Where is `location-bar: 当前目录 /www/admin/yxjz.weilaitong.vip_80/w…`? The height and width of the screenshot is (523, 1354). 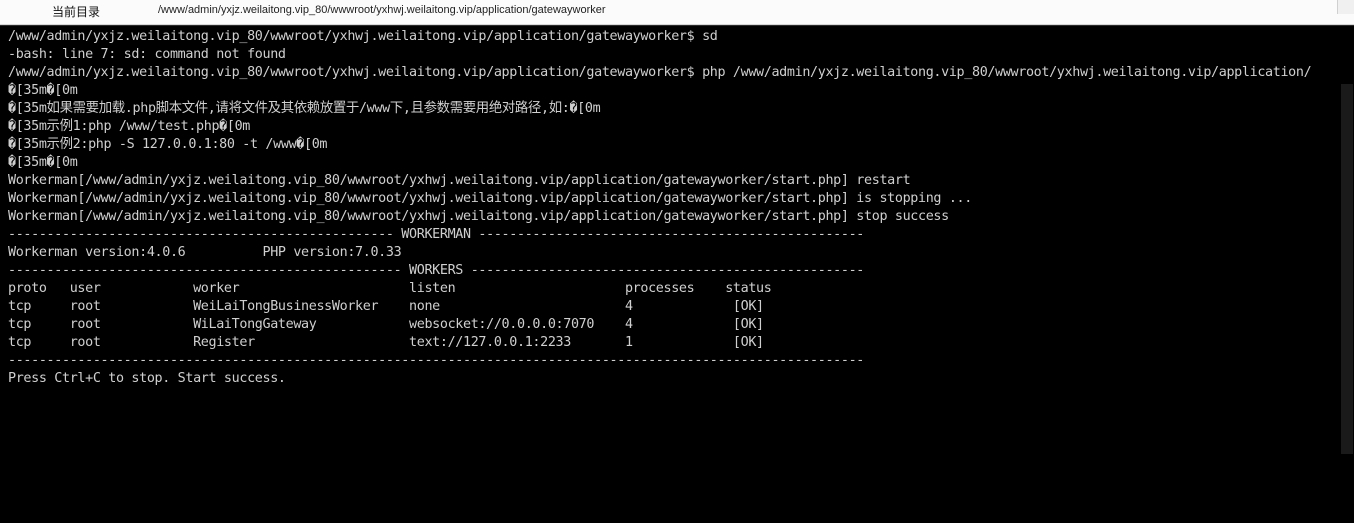 location-bar: 当前目录 /www/admin/yxjz.weilaitong.vip_80/w… is located at coordinates (677, 12).